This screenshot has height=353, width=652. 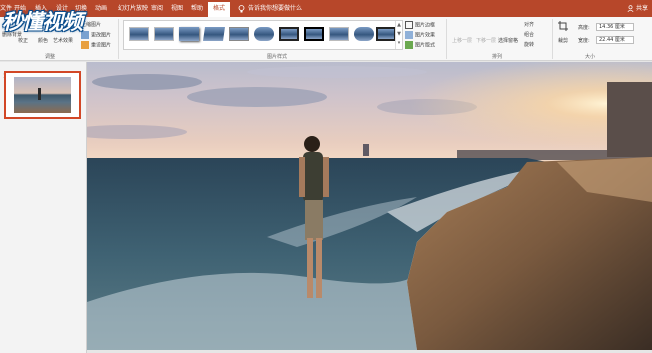 I want to click on slide-thumbnail-pane: 1, so click(x=43, y=207).